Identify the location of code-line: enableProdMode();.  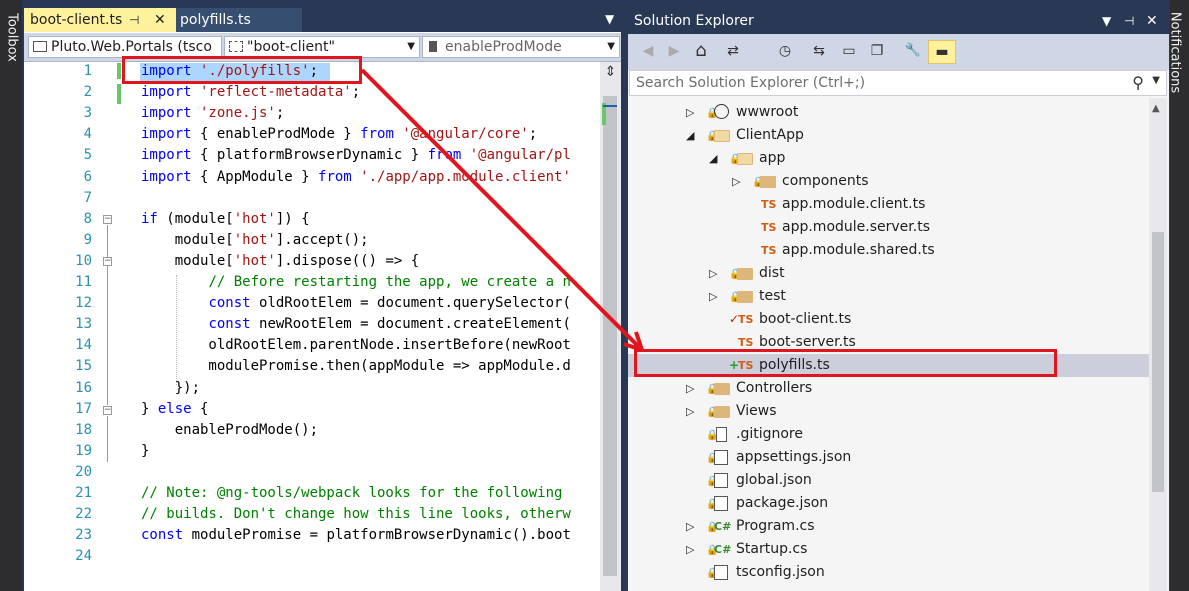
(229, 430).